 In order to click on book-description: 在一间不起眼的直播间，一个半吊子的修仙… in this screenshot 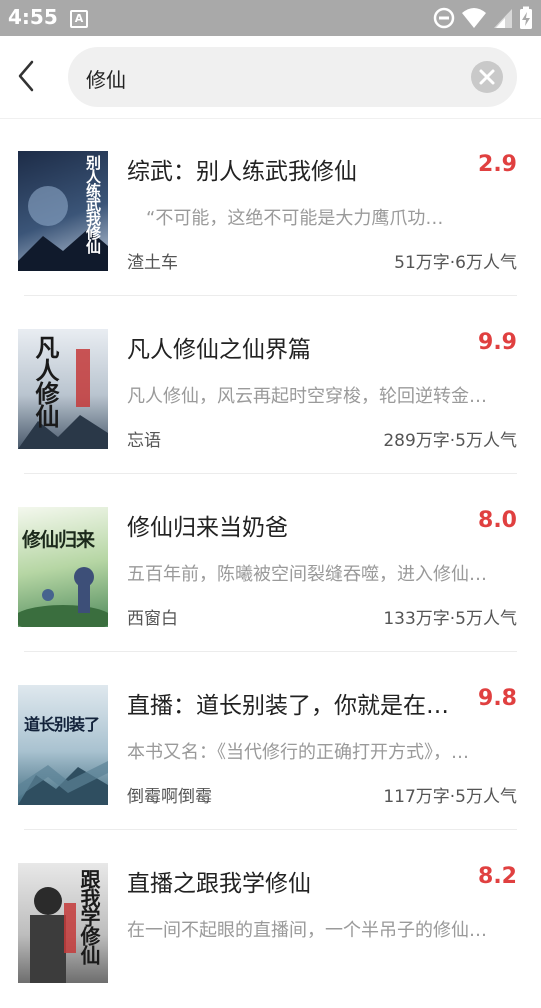, I will do `click(307, 930)`.